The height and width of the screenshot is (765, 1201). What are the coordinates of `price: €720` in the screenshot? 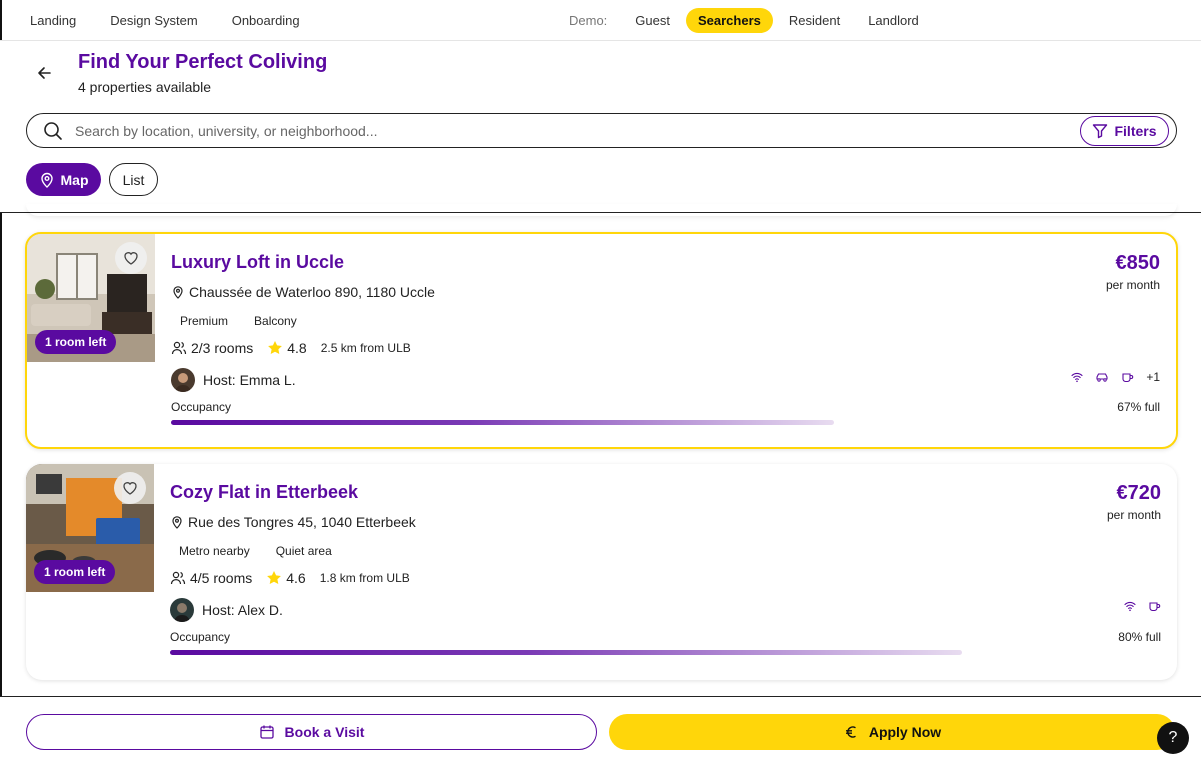 It's located at (1139, 493).